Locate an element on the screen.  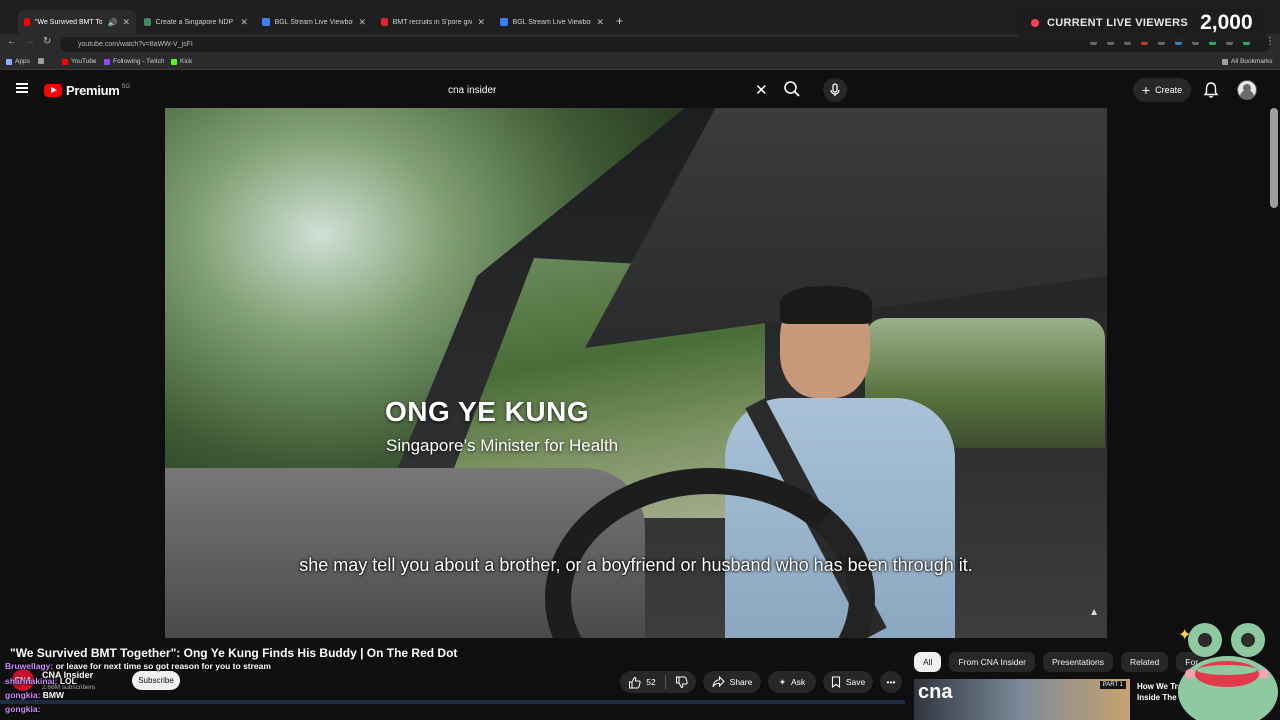
record-dot-icon is located at coordinates (1035, 23).